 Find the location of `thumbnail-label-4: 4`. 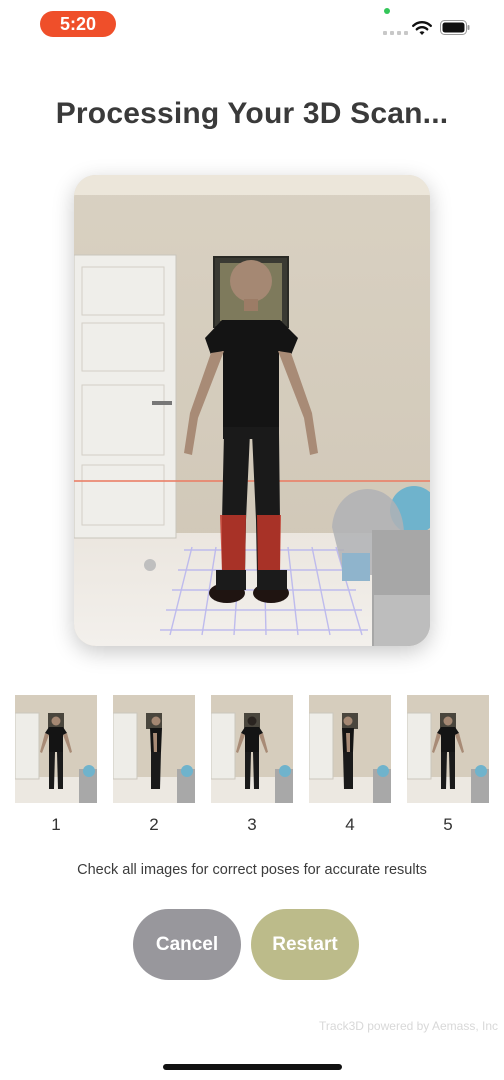

thumbnail-label-4: 4 is located at coordinates (350, 824).